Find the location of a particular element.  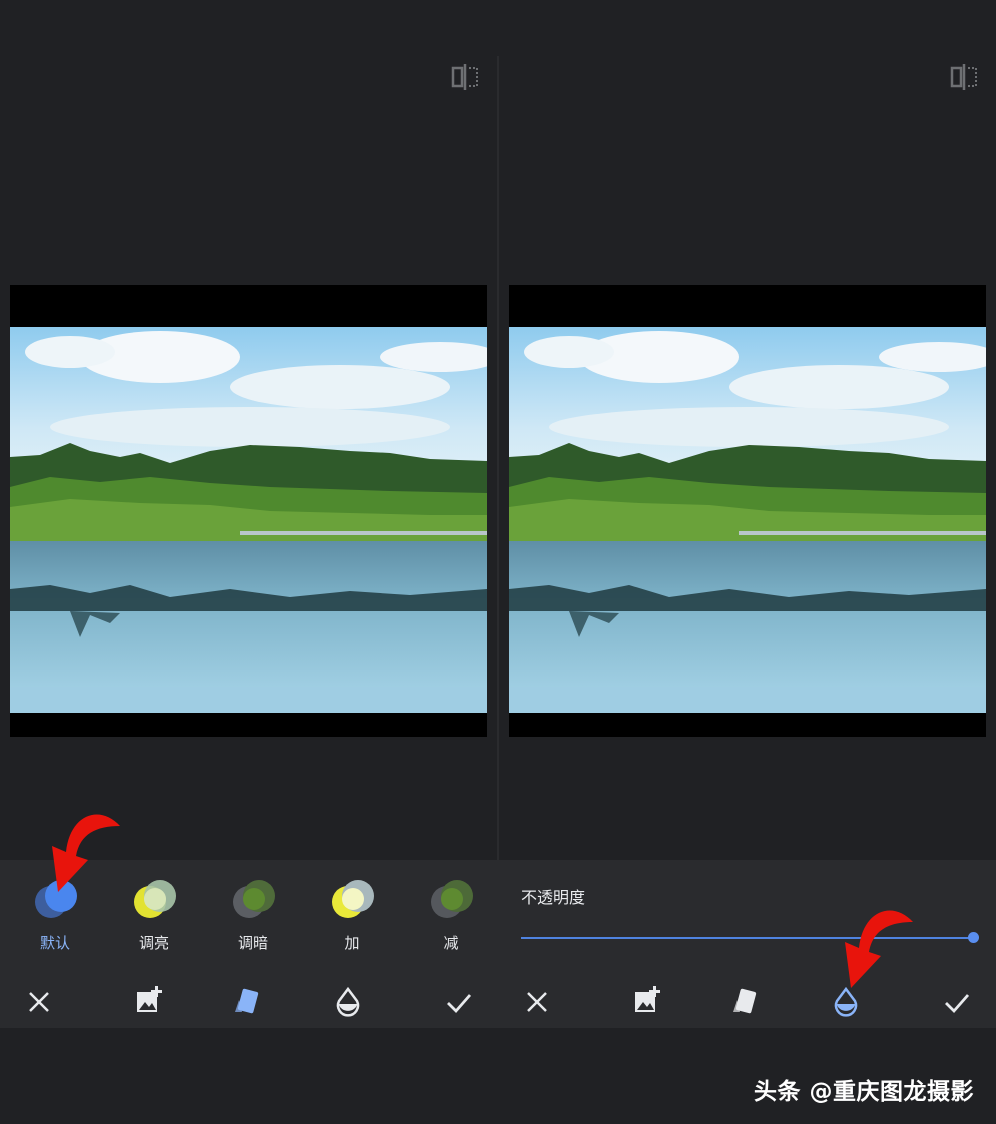

subtract-blend-icon is located at coordinates (452, 899).